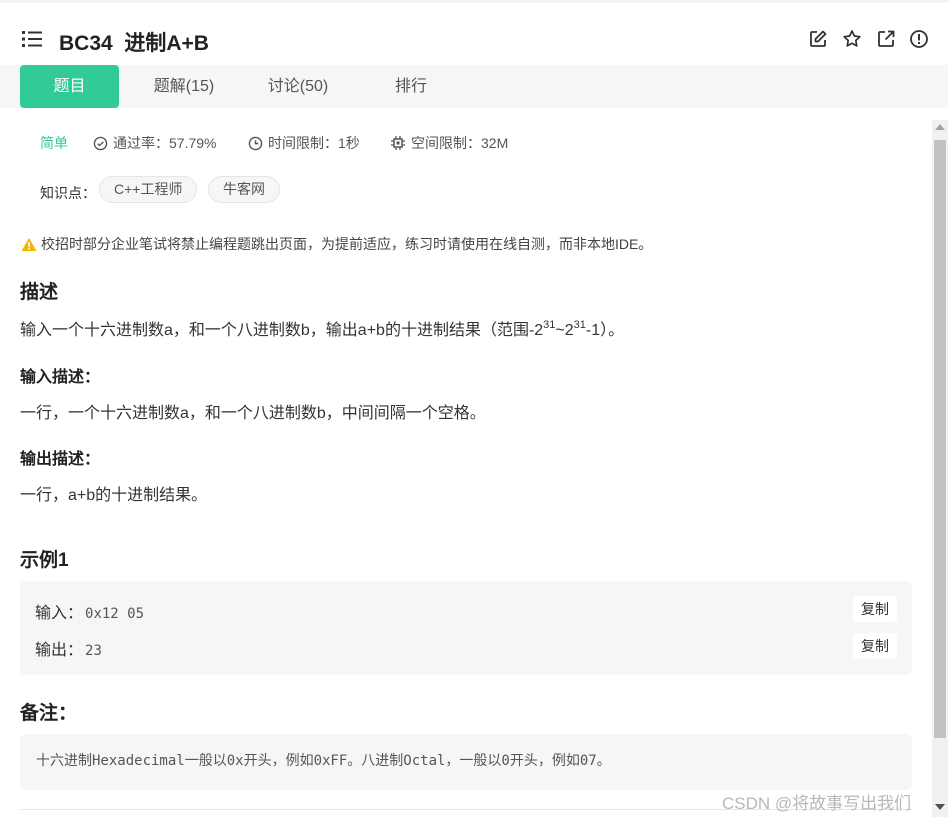  What do you see at coordinates (44, 560) in the screenshot?
I see `example-heading: 示例1` at bounding box center [44, 560].